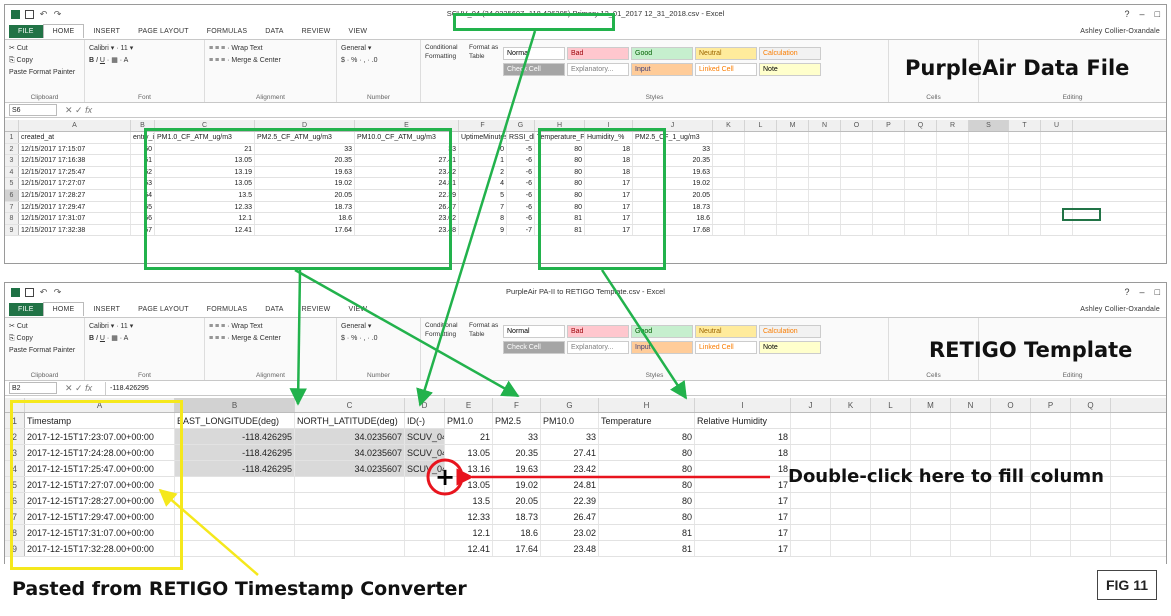 This screenshot has height=616, width=1171. What do you see at coordinates (609, 125) in the screenshot?
I see `column-header: I` at bounding box center [609, 125].